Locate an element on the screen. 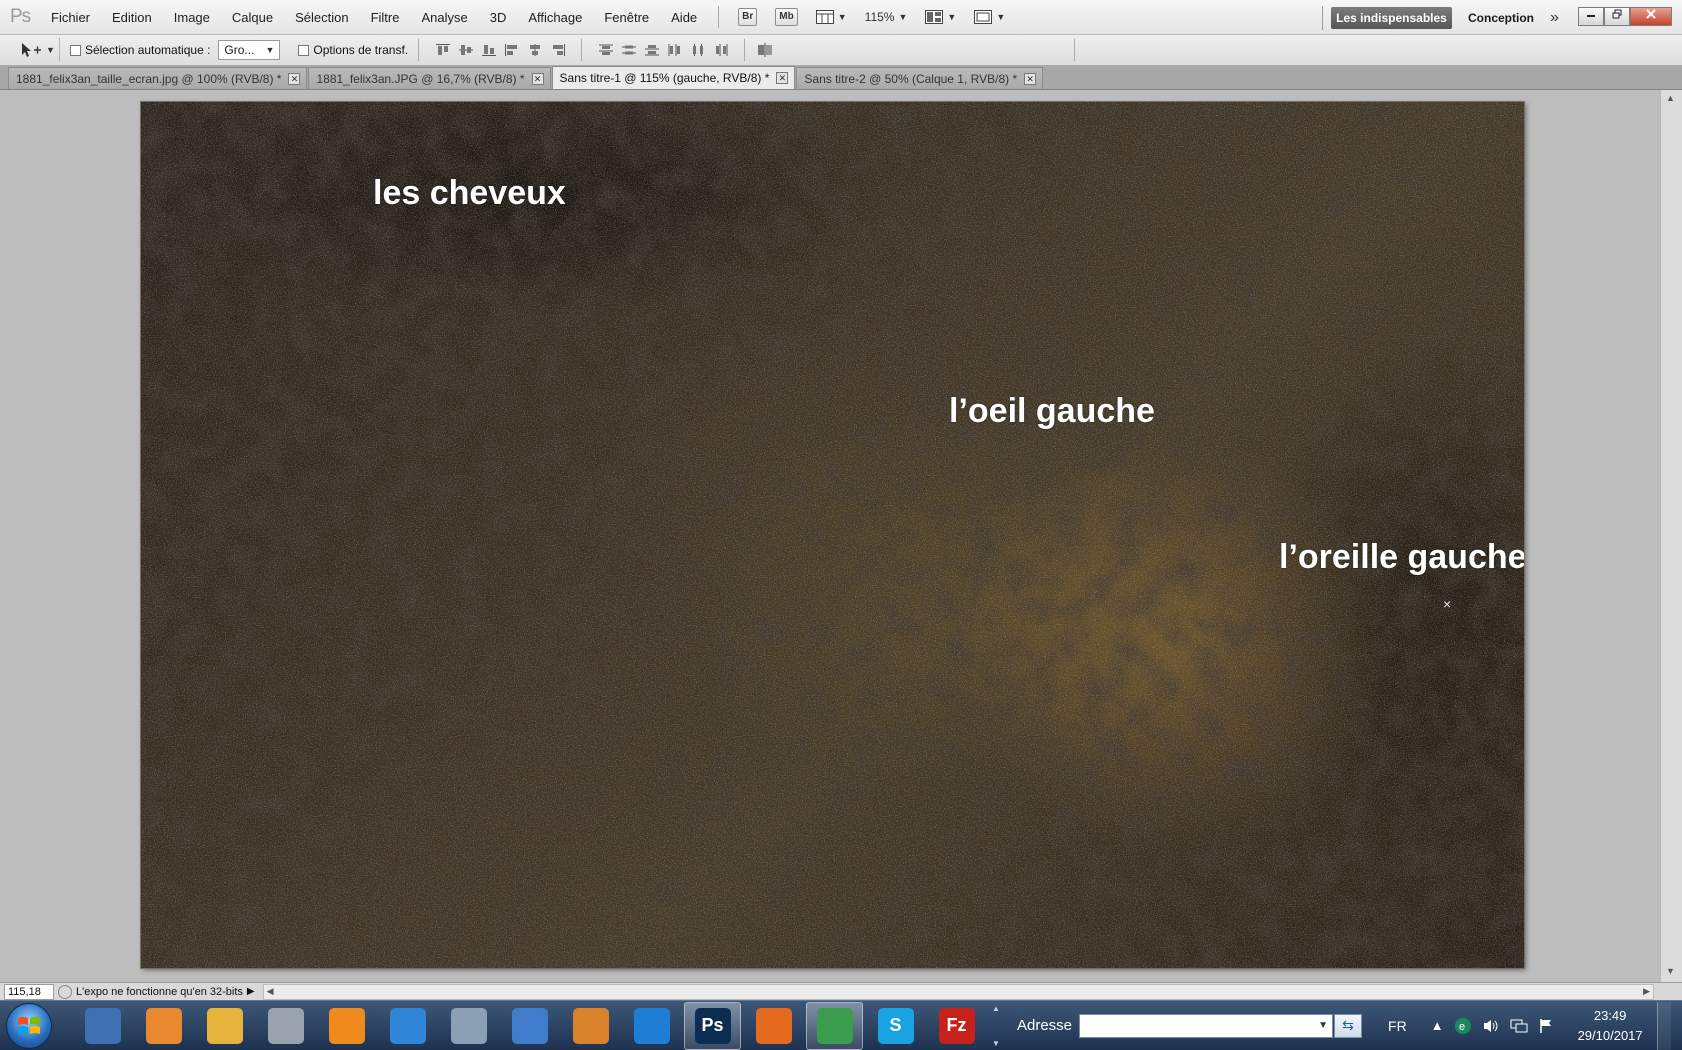  more-workspaces-icon: » is located at coordinates (1554, 18).